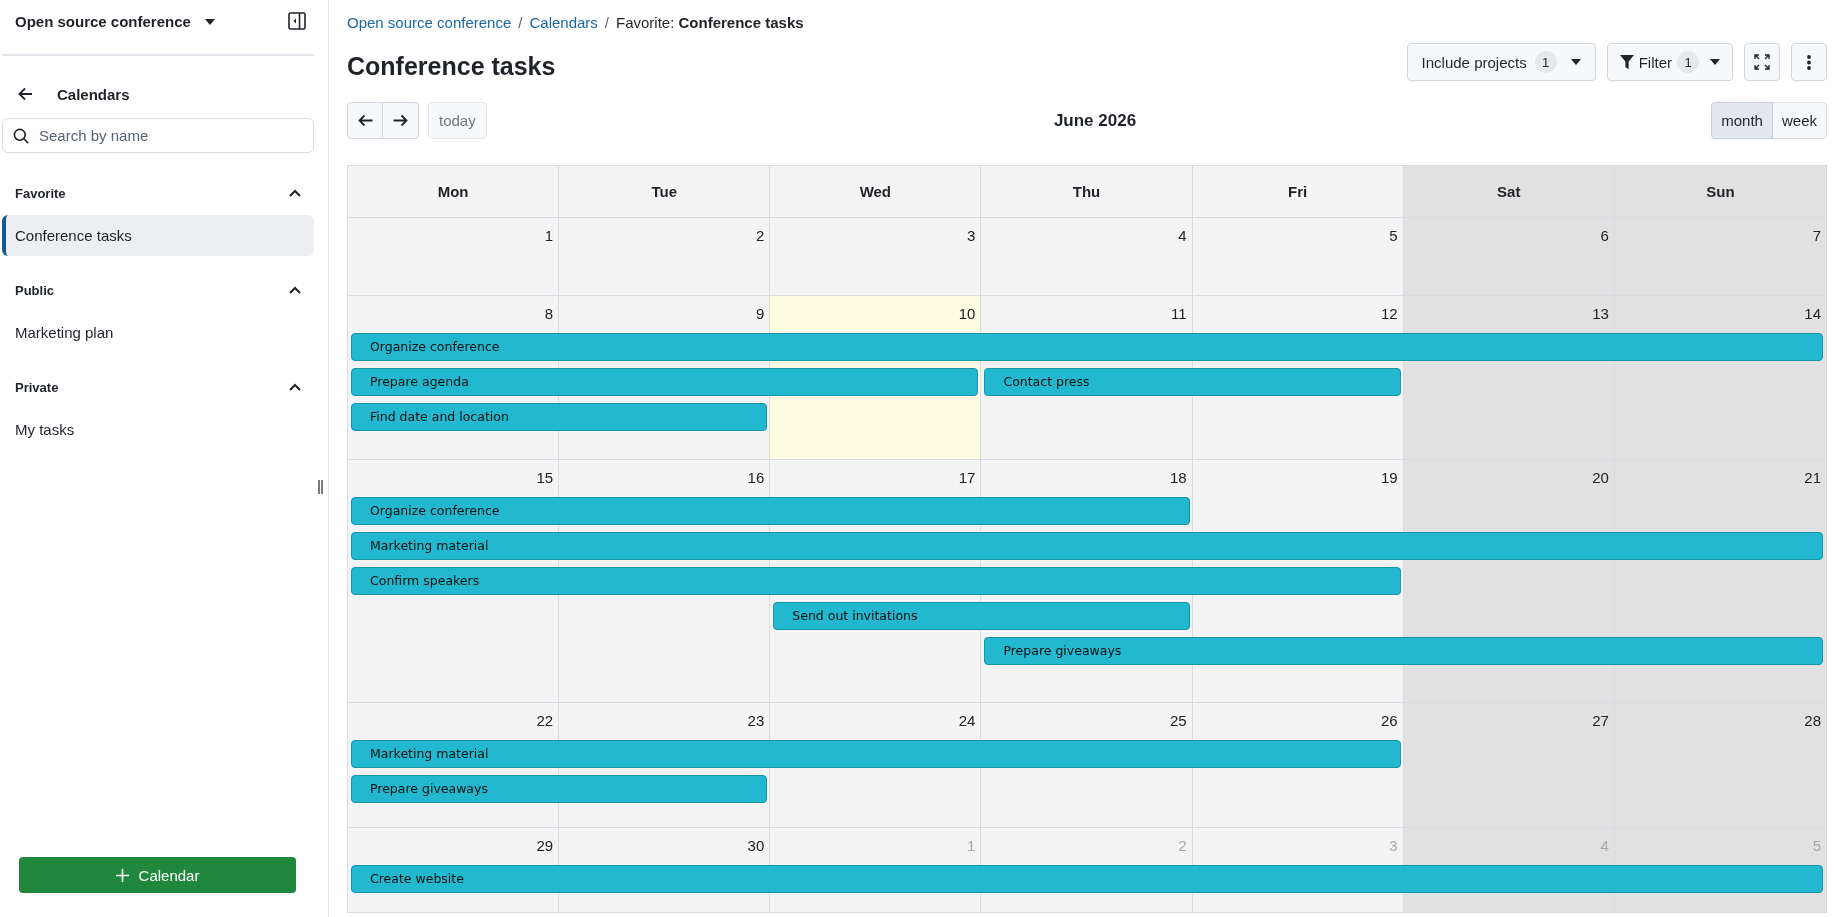  I want to click on arrow-right-icon, so click(400, 120).